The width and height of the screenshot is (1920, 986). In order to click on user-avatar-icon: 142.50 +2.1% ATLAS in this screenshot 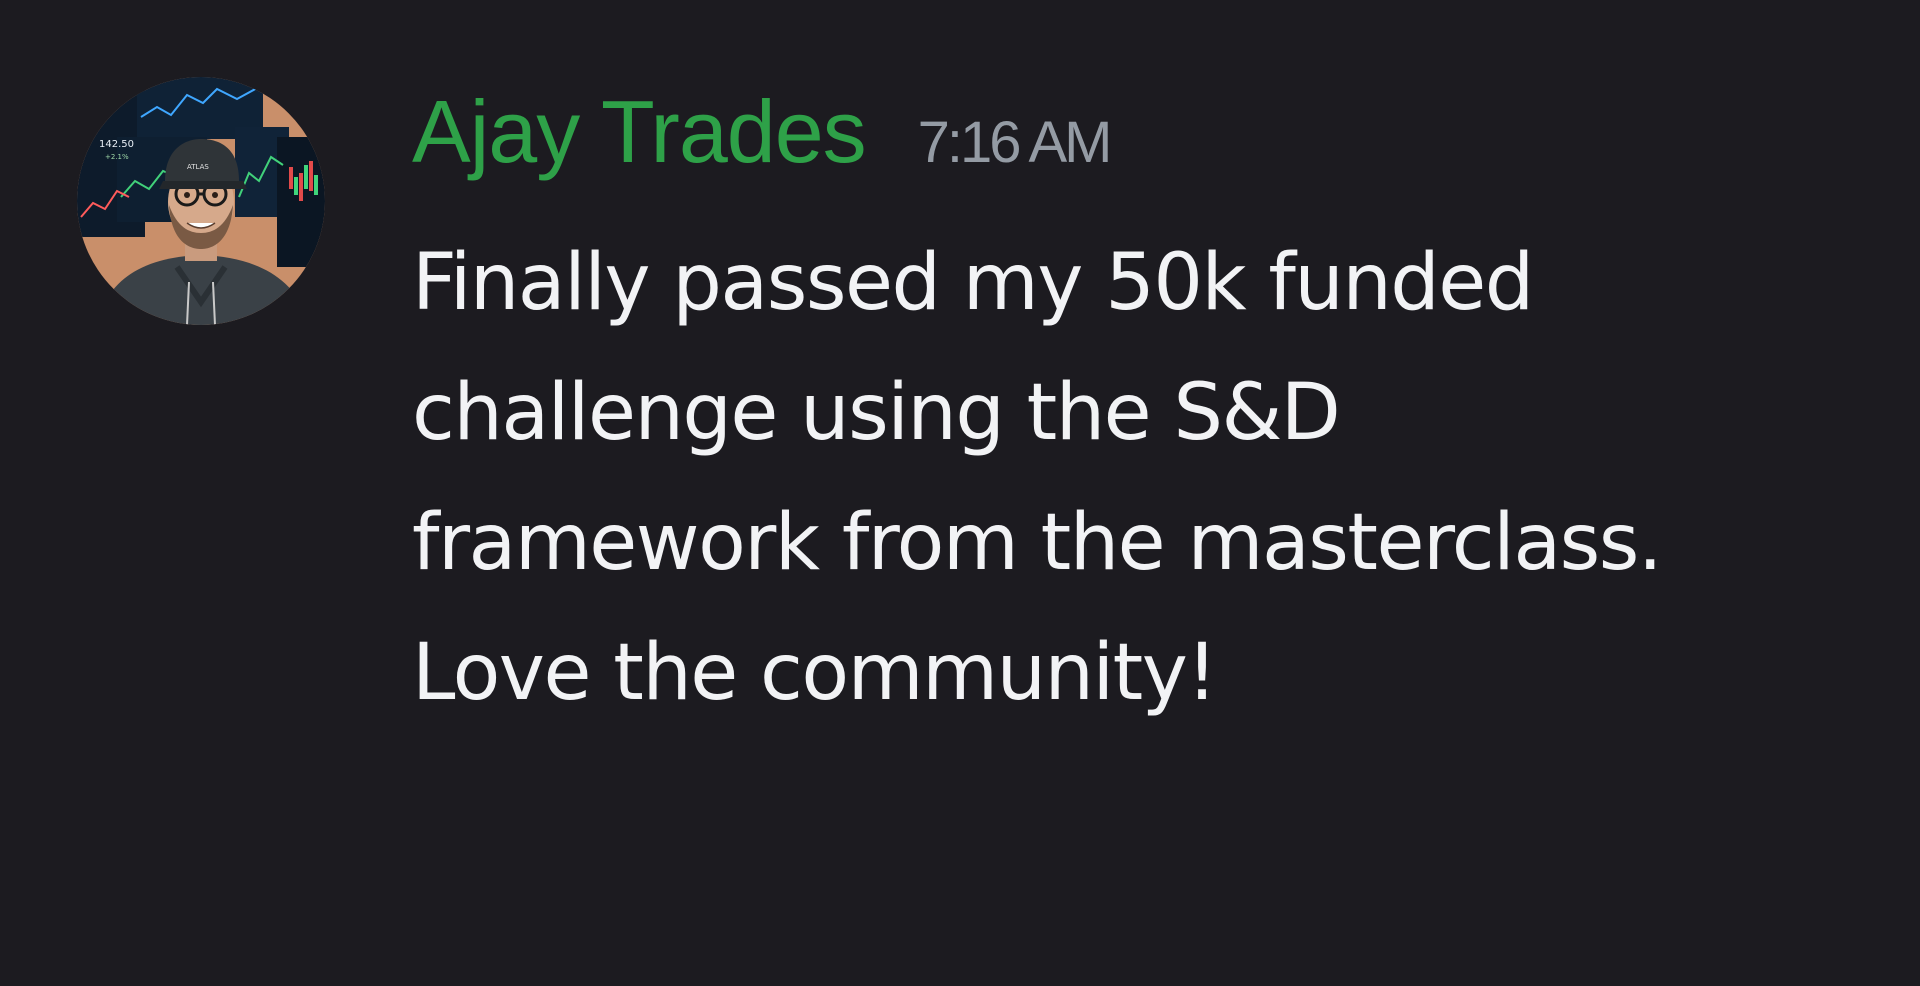, I will do `click(201, 201)`.